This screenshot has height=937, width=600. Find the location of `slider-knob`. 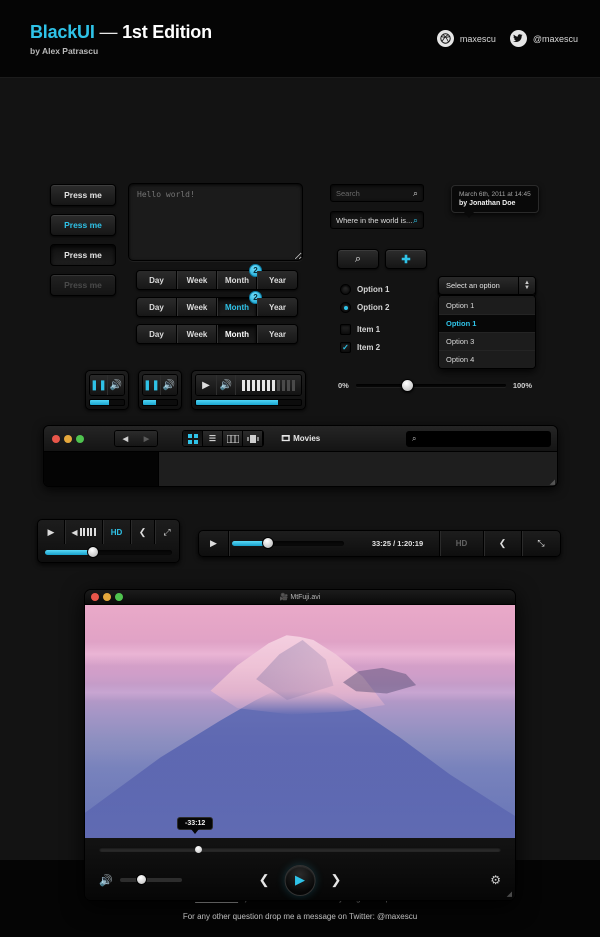

slider-knob is located at coordinates (407, 385).